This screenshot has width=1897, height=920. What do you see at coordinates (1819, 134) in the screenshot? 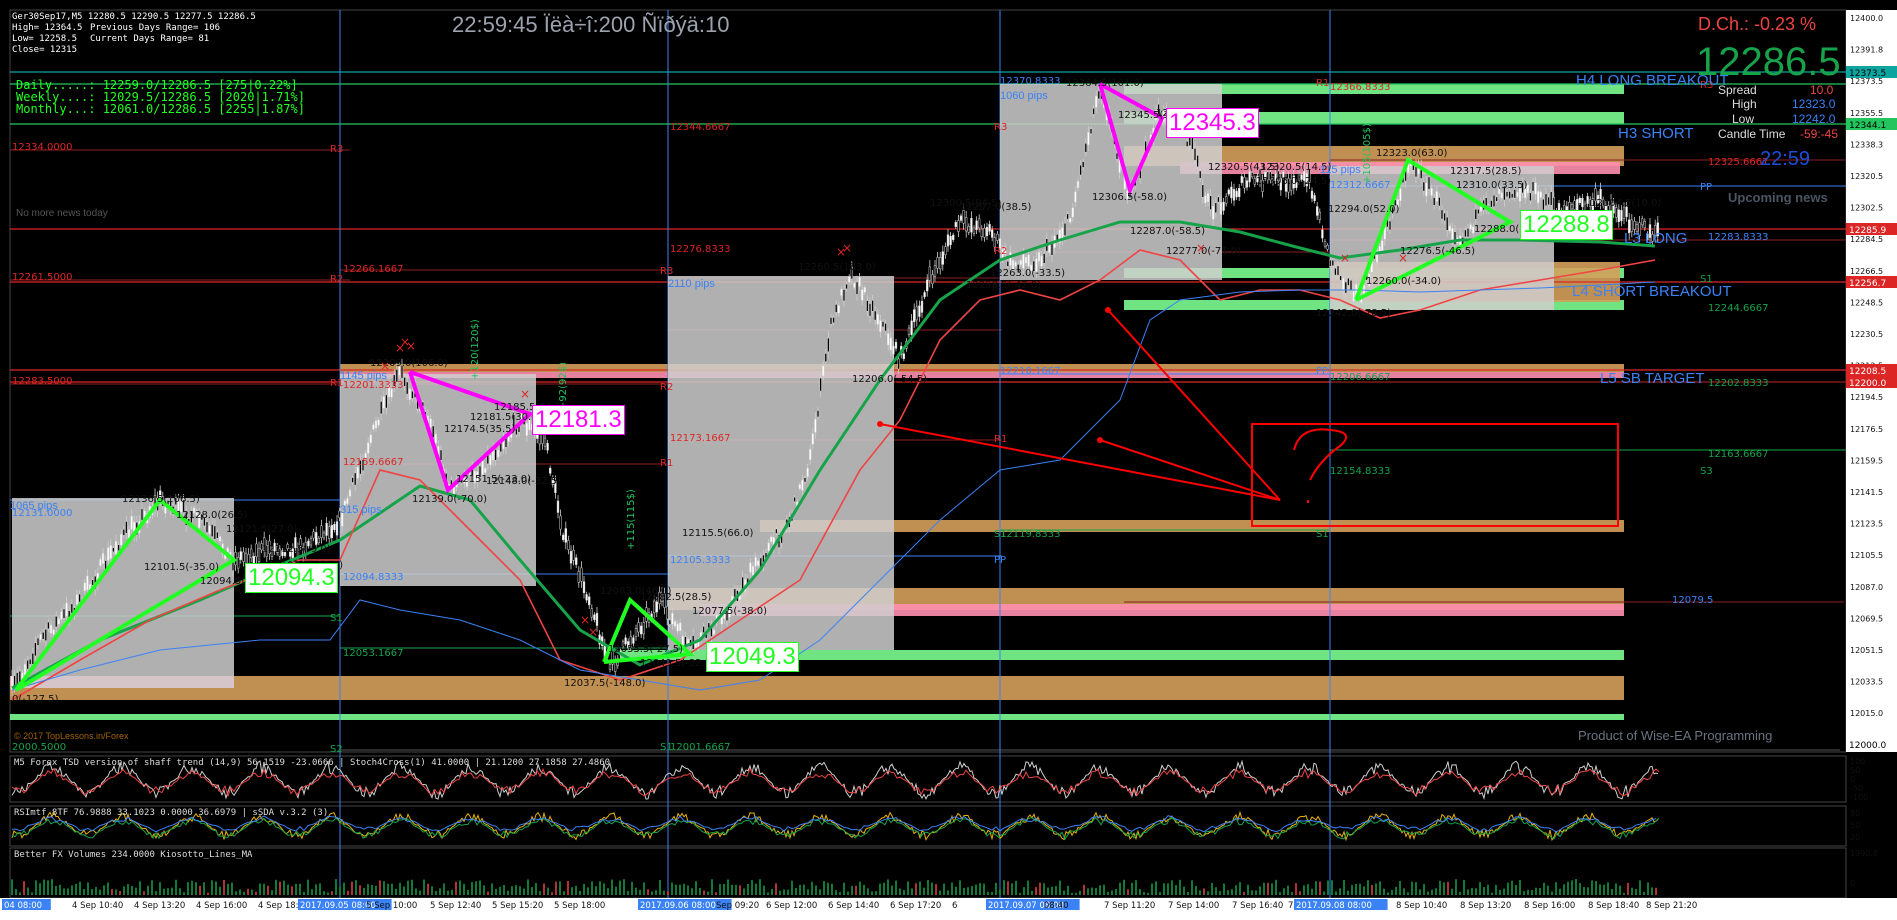
I see `candle-time-value: -59:-45` at bounding box center [1819, 134].